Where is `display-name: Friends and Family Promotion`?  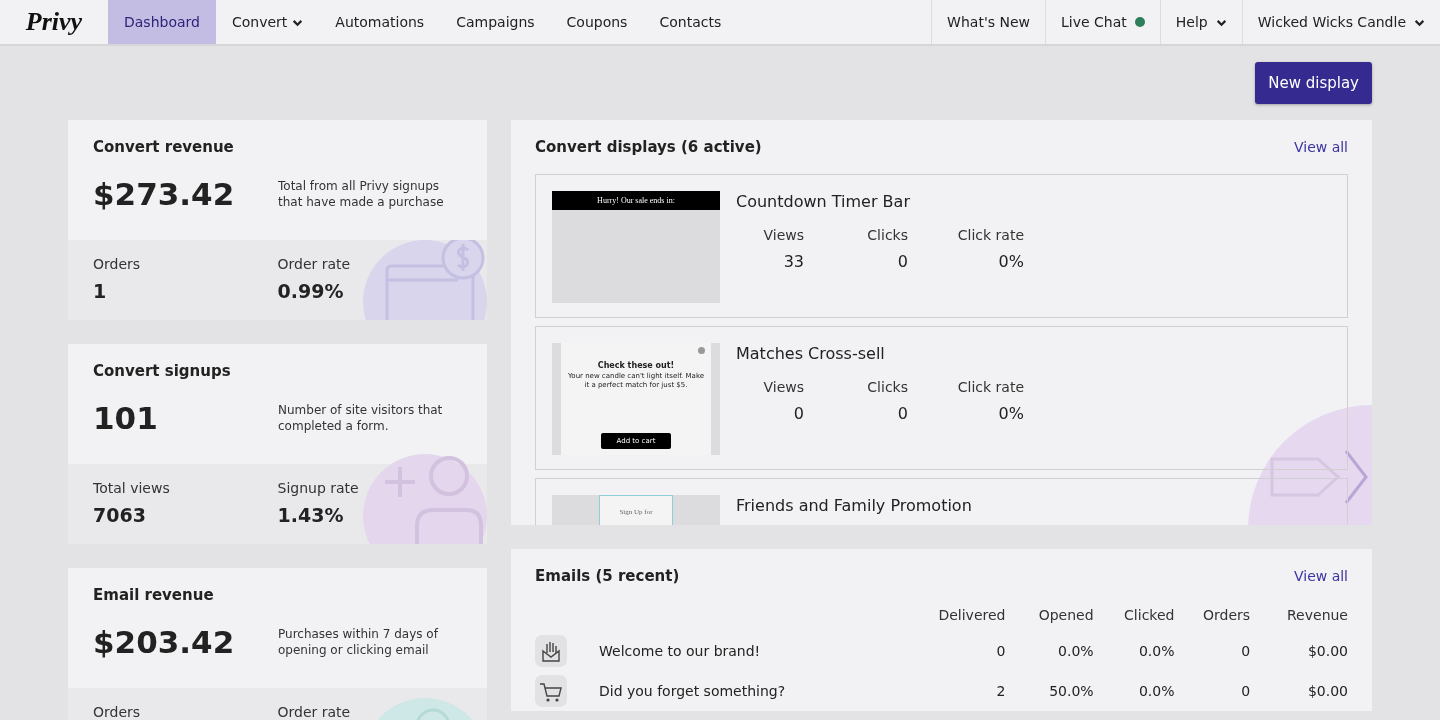
display-name: Friends and Family Promotion is located at coordinates (854, 505).